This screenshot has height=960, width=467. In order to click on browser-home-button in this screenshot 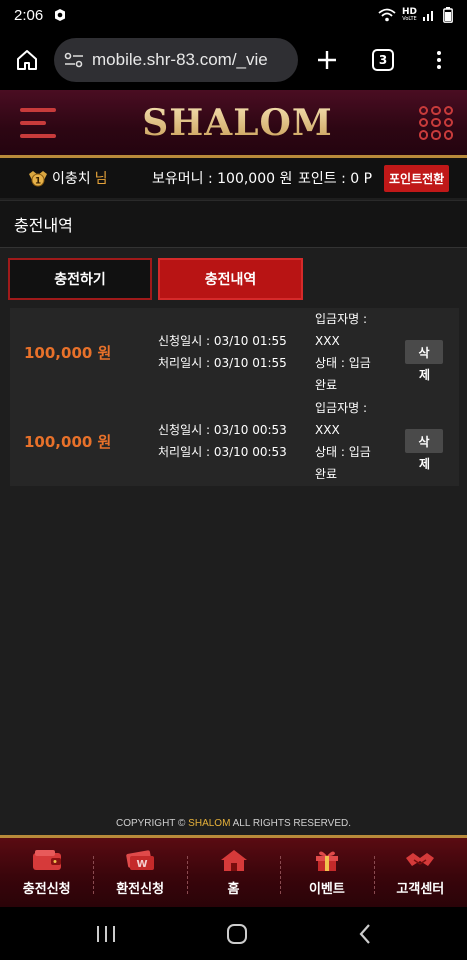, I will do `click(27, 60)`.